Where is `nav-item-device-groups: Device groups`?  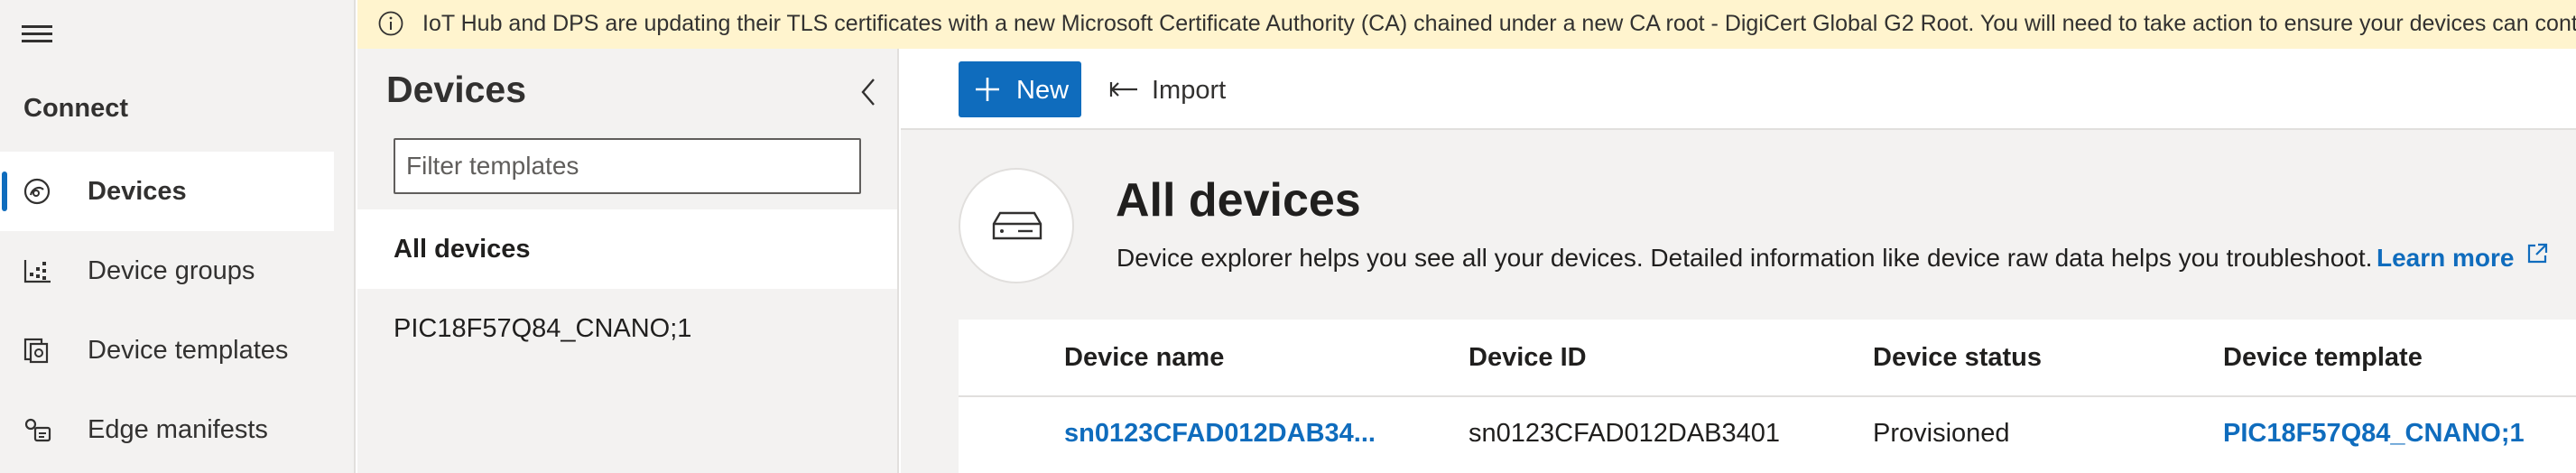
nav-item-device-groups: Device groups is located at coordinates (167, 271).